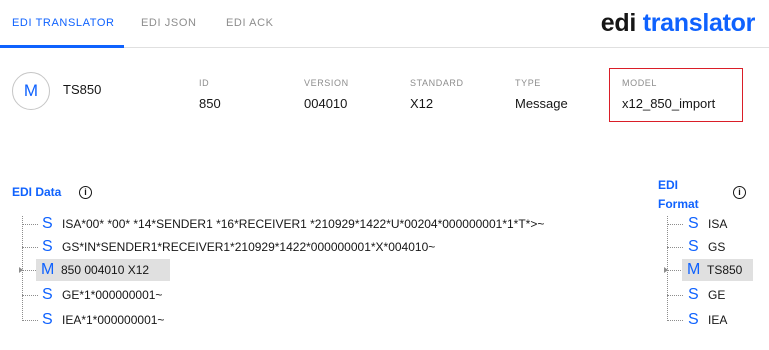 This screenshot has height=350, width=769. I want to click on node-label: IEA*1*000000001~, so click(113, 320).